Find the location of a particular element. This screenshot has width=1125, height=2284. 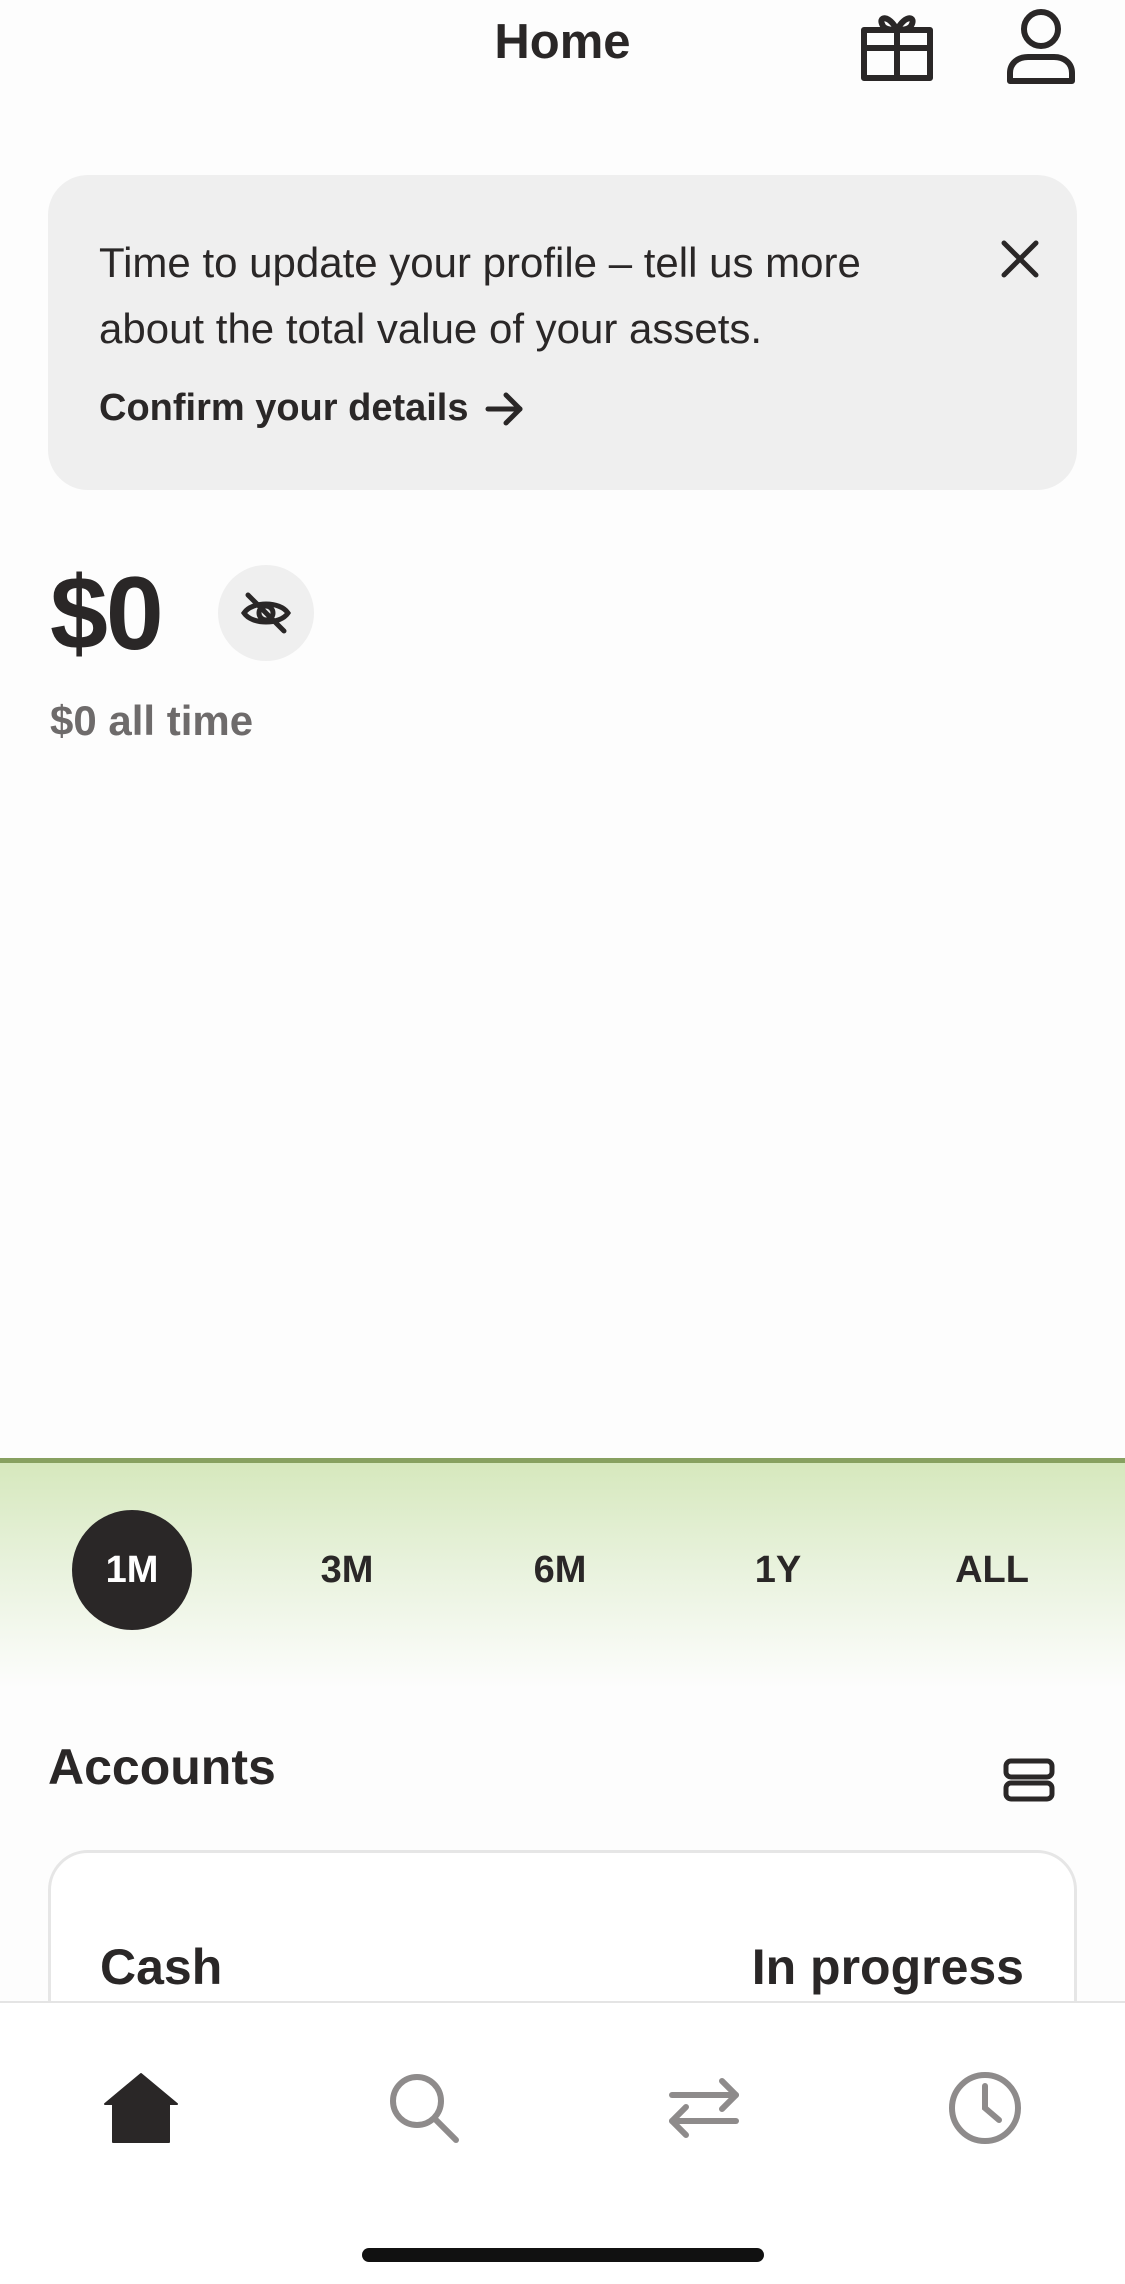

header: Home is located at coordinates (562, 50).